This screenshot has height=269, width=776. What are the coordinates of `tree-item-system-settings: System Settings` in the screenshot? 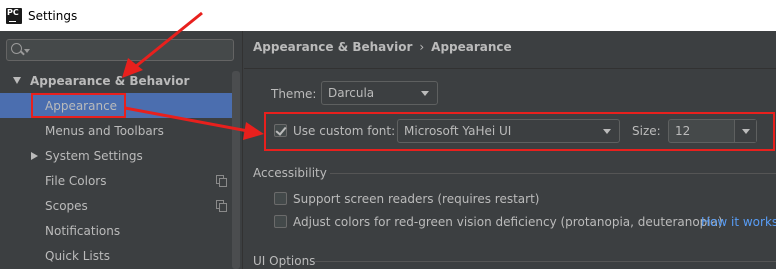 It's located at (116, 155).